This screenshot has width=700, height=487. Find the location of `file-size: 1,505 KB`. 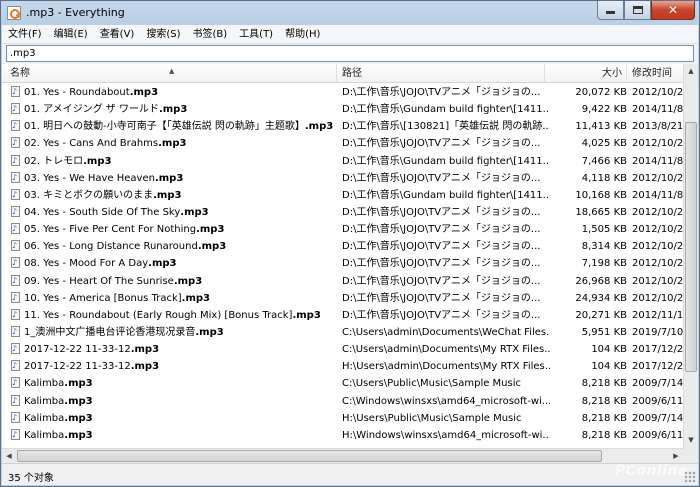

file-size: 1,505 KB is located at coordinates (604, 230).